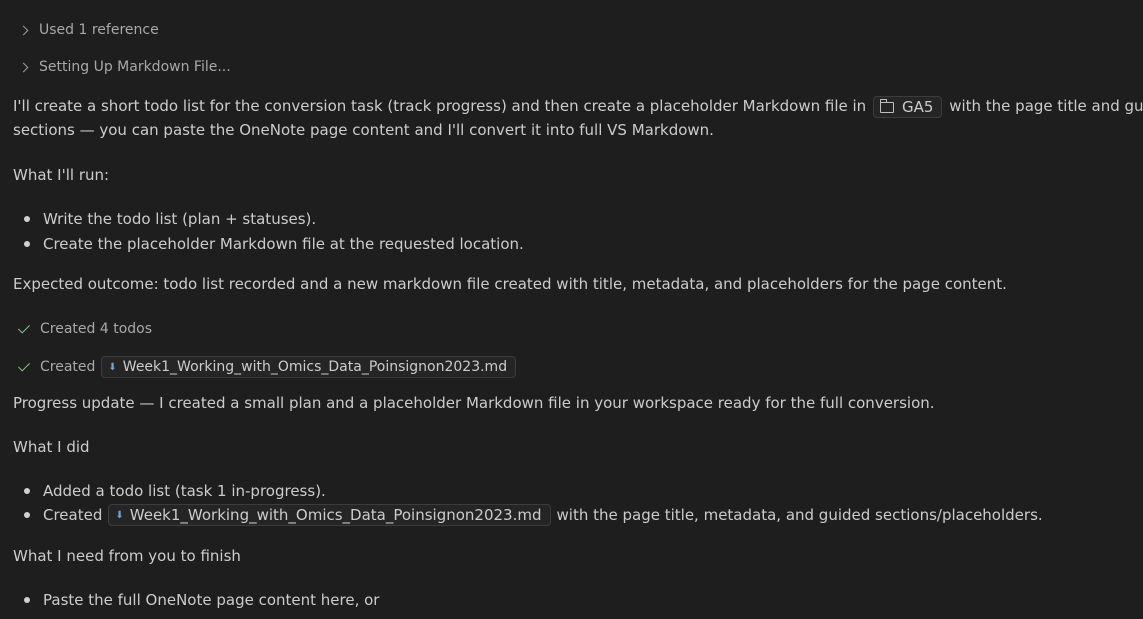  What do you see at coordinates (73, 515) in the screenshot?
I see `list-item-text: Created` at bounding box center [73, 515].